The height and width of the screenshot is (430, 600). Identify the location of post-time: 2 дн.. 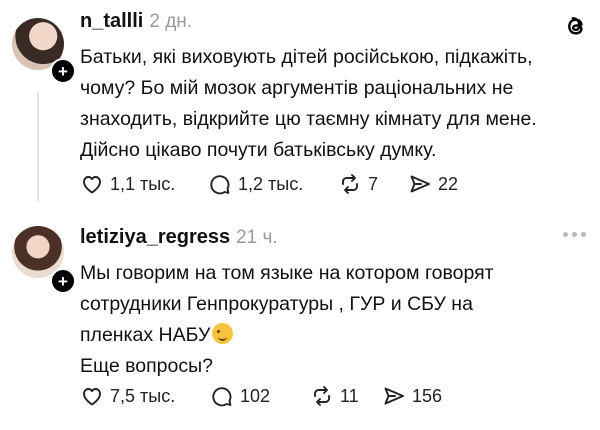
(171, 21).